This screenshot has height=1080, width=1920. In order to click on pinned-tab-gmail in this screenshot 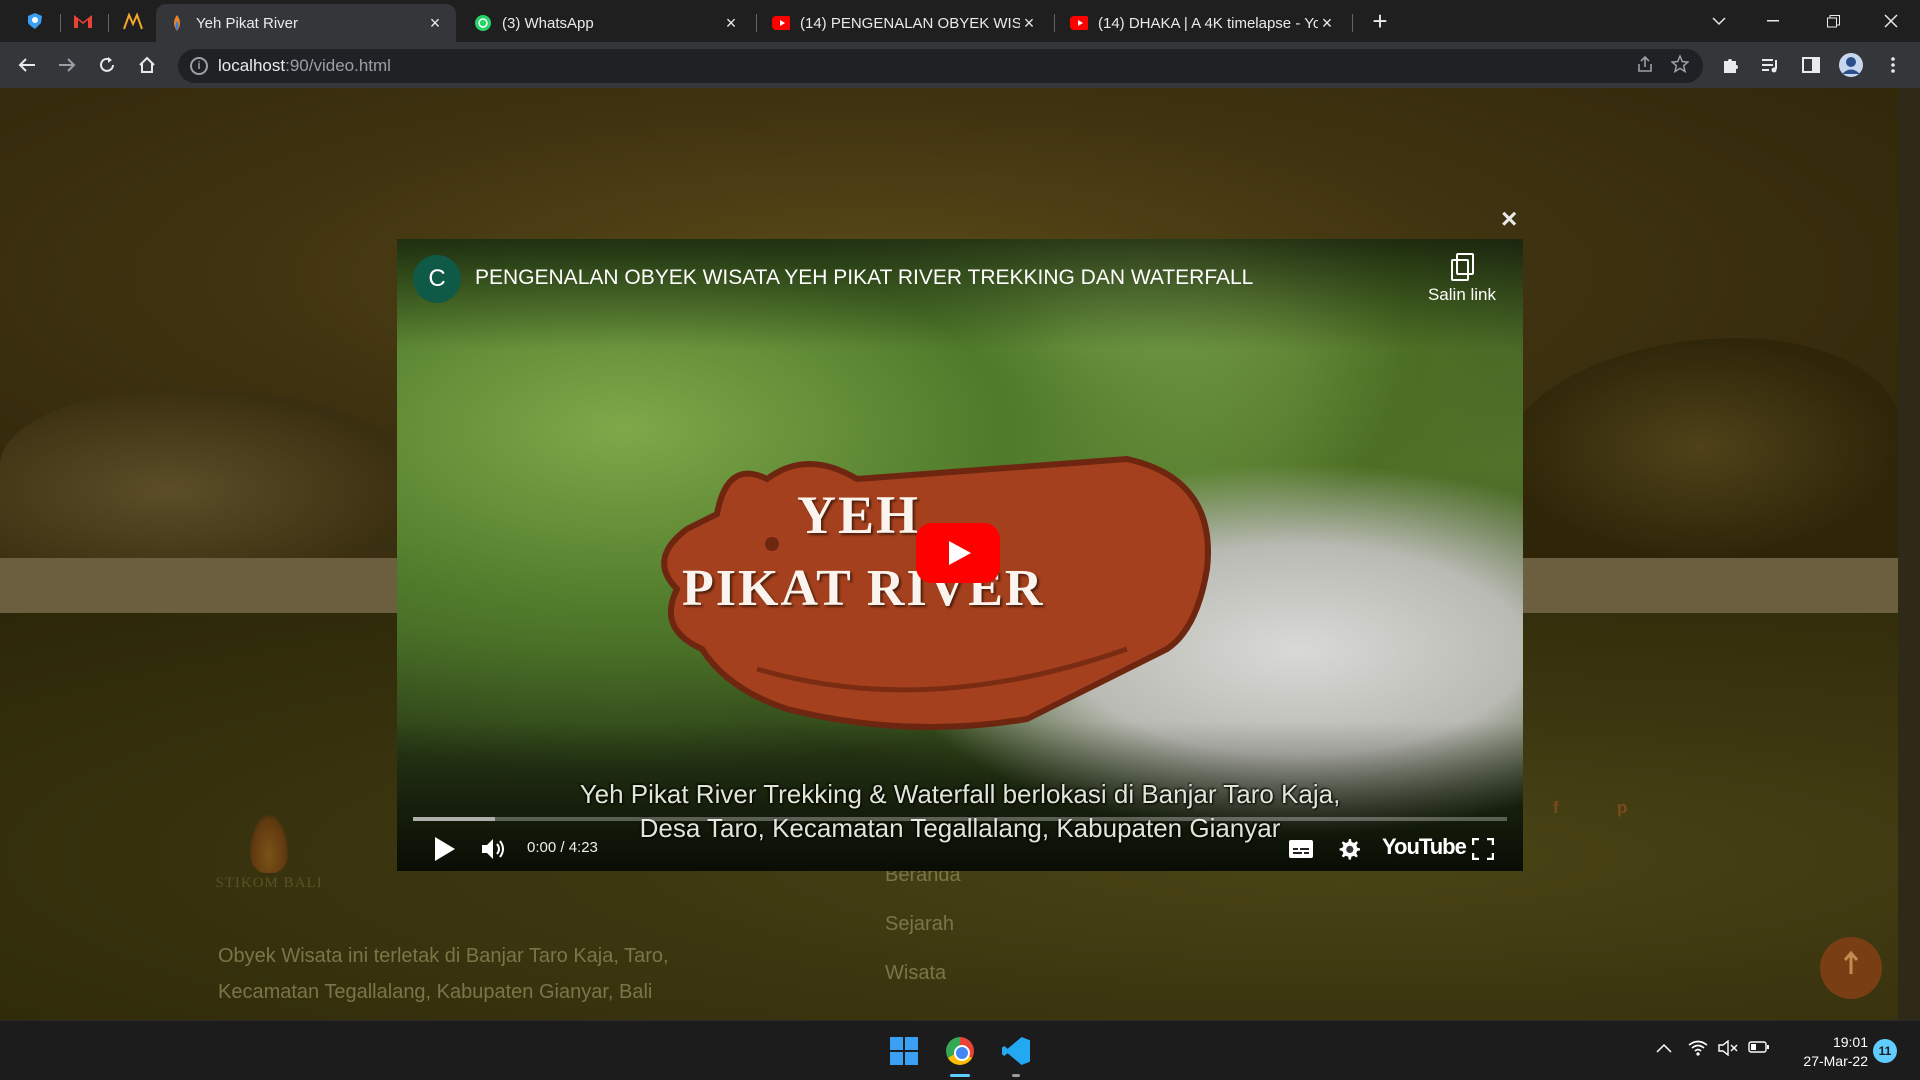, I will do `click(83, 21)`.